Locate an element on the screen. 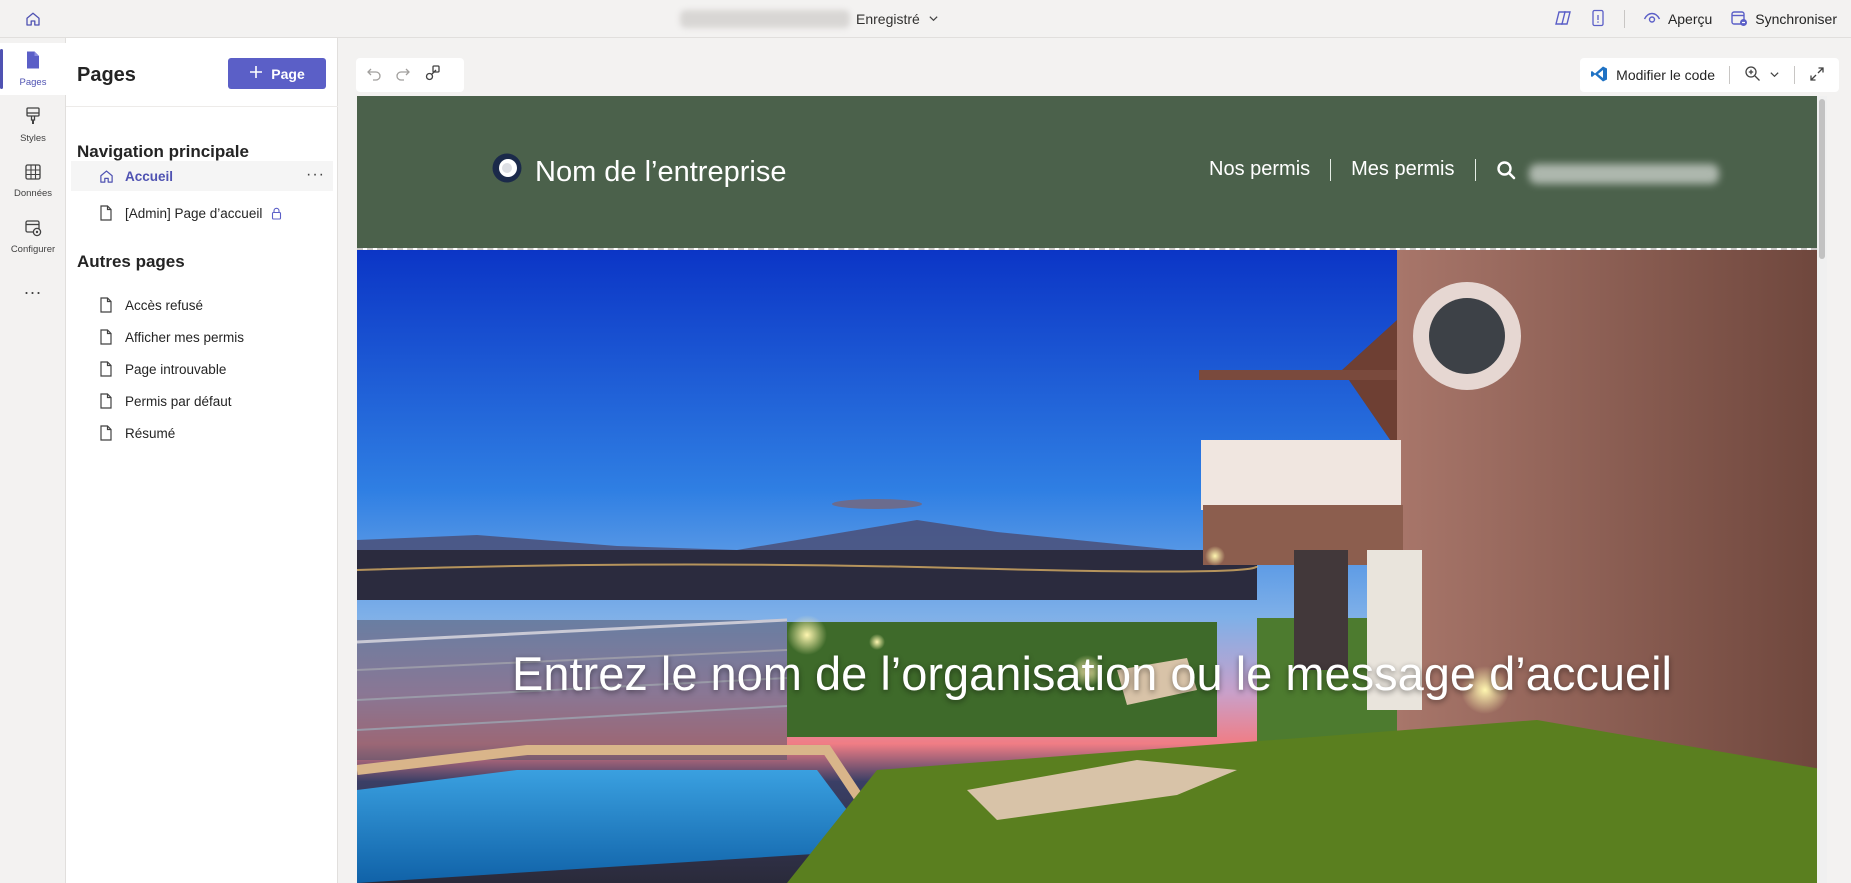 The image size is (1851, 883). settings-icon is located at coordinates (33, 229).